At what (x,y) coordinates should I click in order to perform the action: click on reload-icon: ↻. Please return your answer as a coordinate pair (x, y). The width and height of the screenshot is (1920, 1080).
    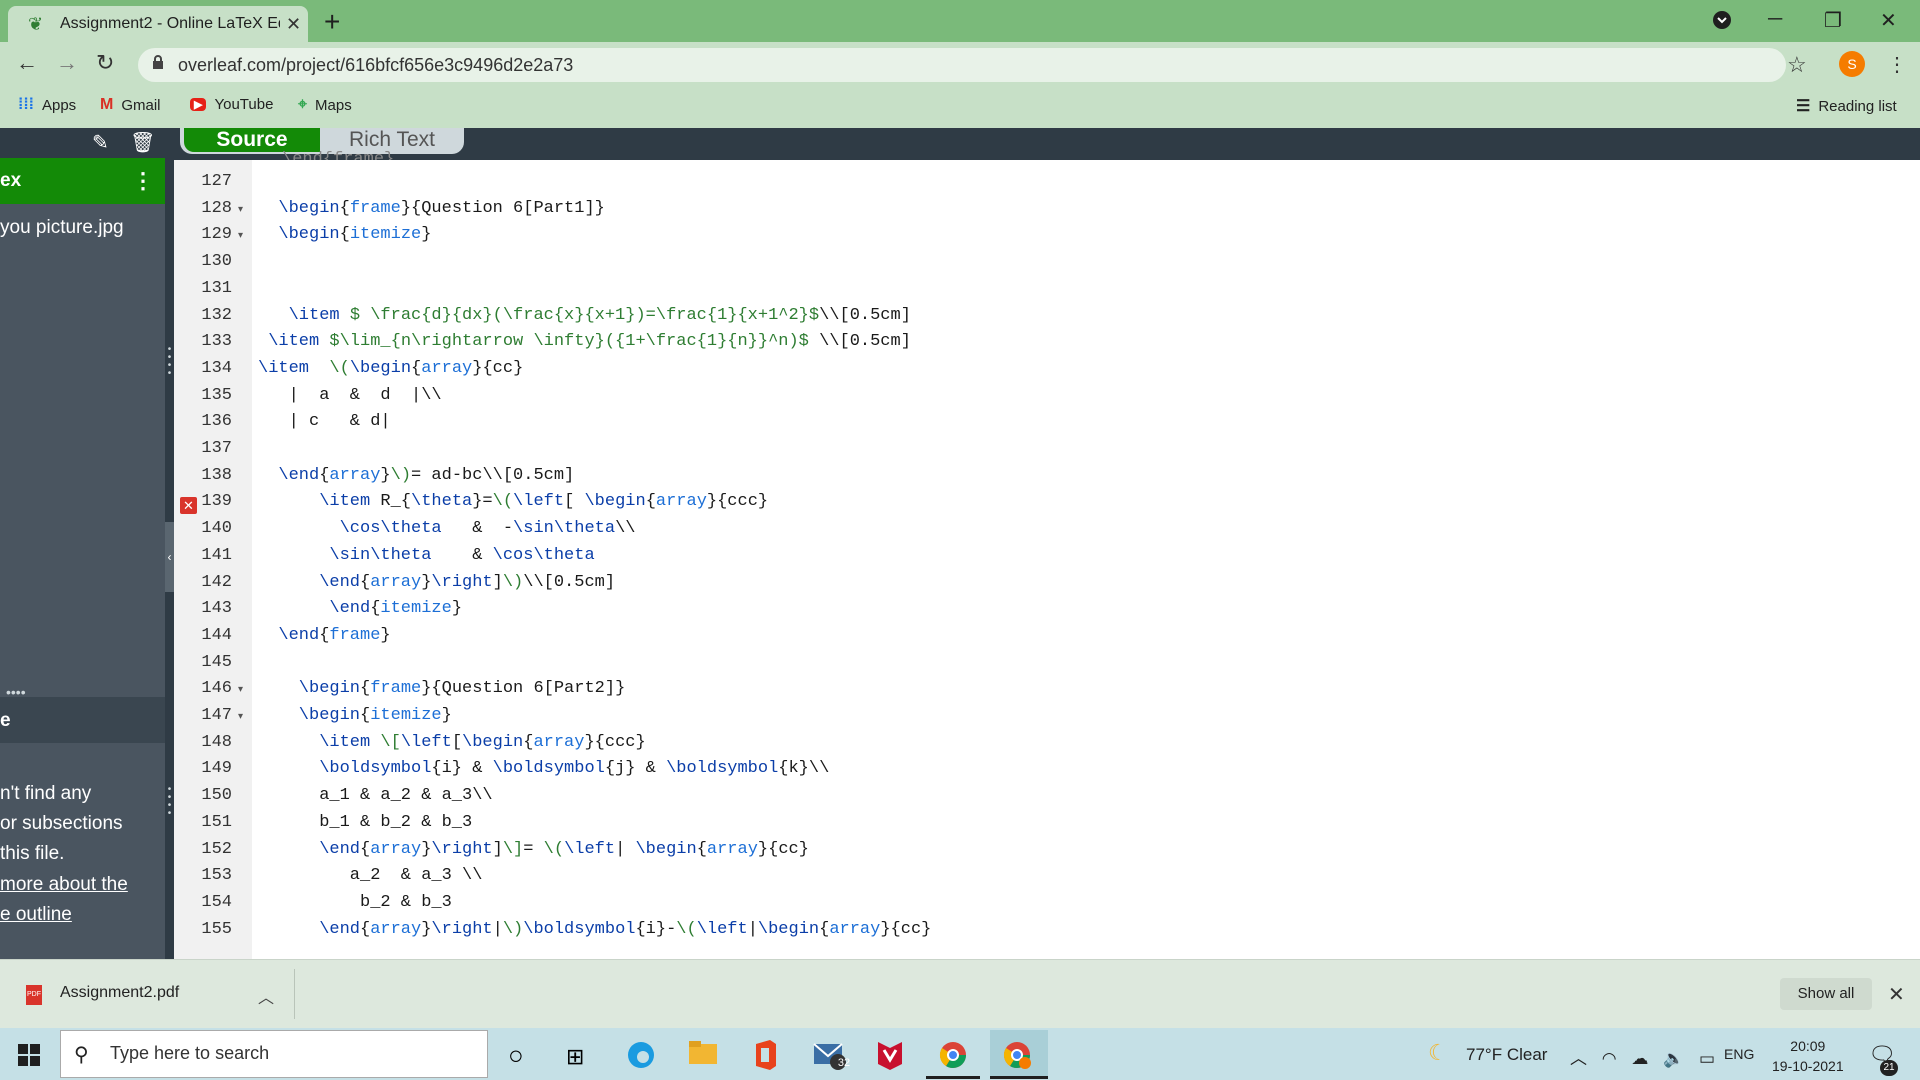
    Looking at the image, I should click on (105, 63).